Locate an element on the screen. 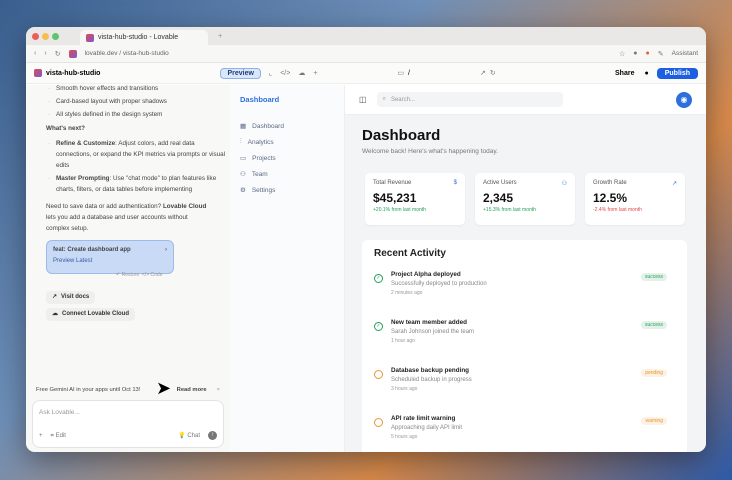 The image size is (732, 480). read-more-button: Read more is located at coordinates (192, 390).